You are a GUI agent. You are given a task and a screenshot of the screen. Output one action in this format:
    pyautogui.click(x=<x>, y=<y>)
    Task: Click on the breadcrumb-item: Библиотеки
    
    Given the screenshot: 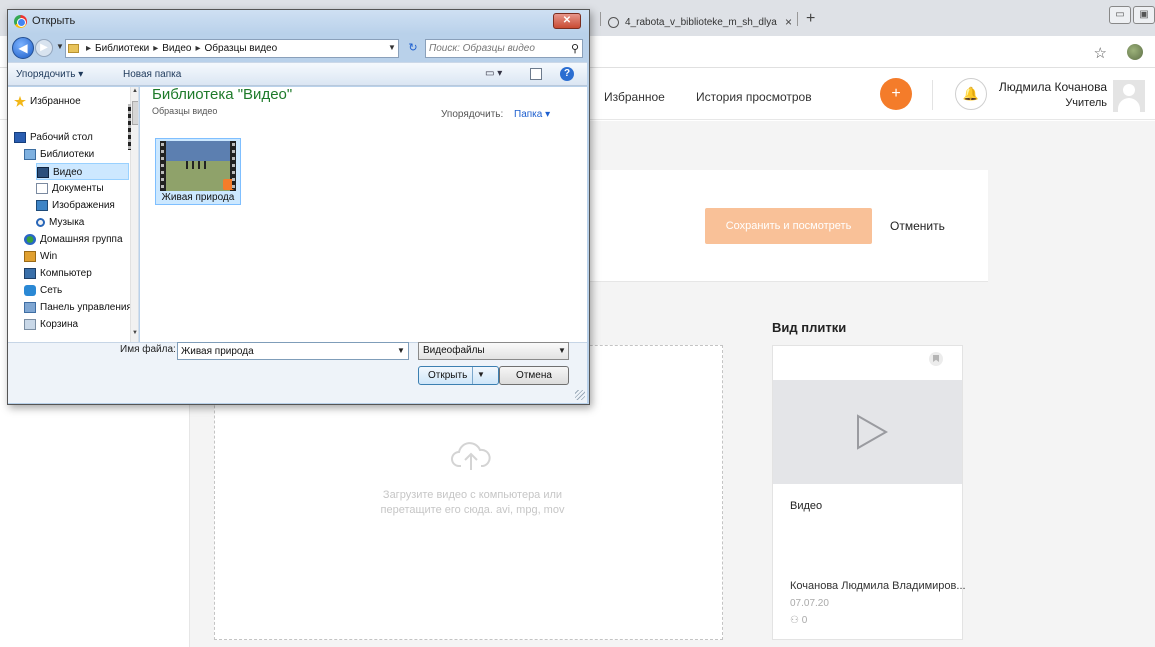 What is the action you would take?
    pyautogui.click(x=122, y=48)
    